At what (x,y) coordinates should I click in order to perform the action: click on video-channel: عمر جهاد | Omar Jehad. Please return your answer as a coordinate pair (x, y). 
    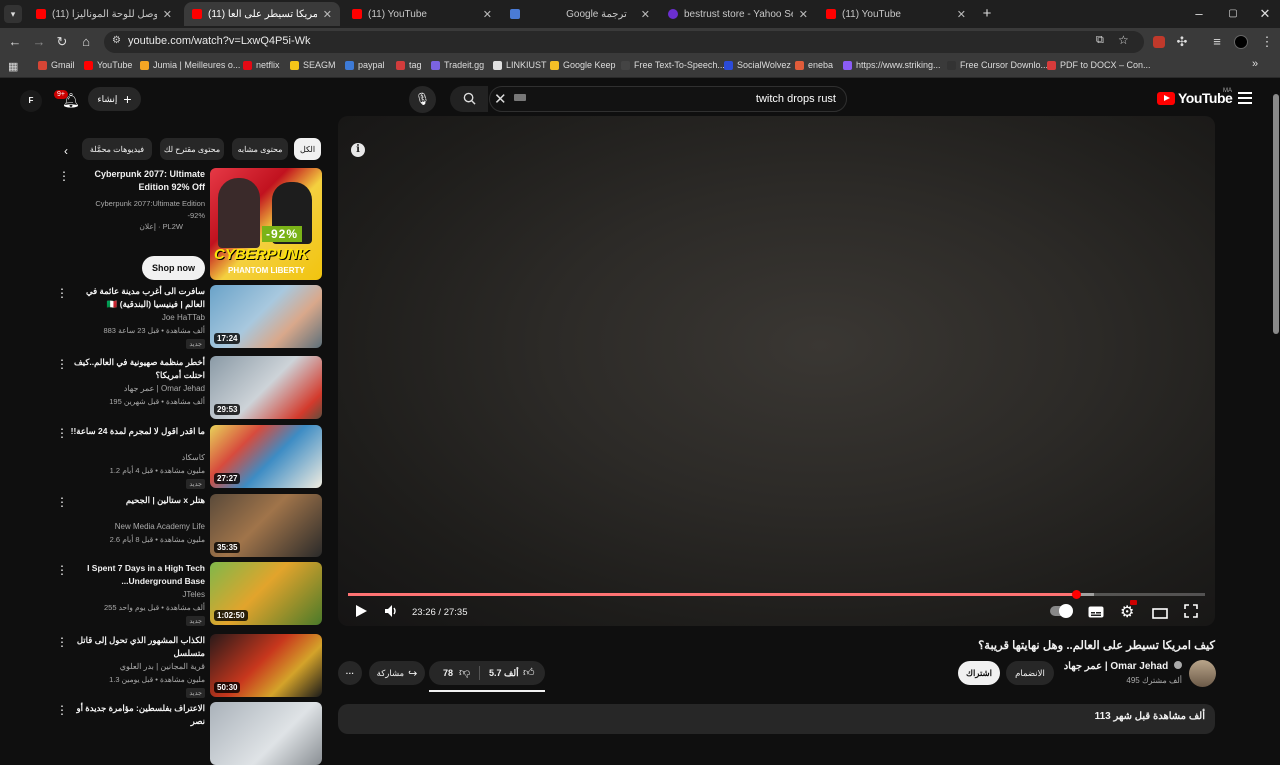
    Looking at the image, I should click on (135, 388).